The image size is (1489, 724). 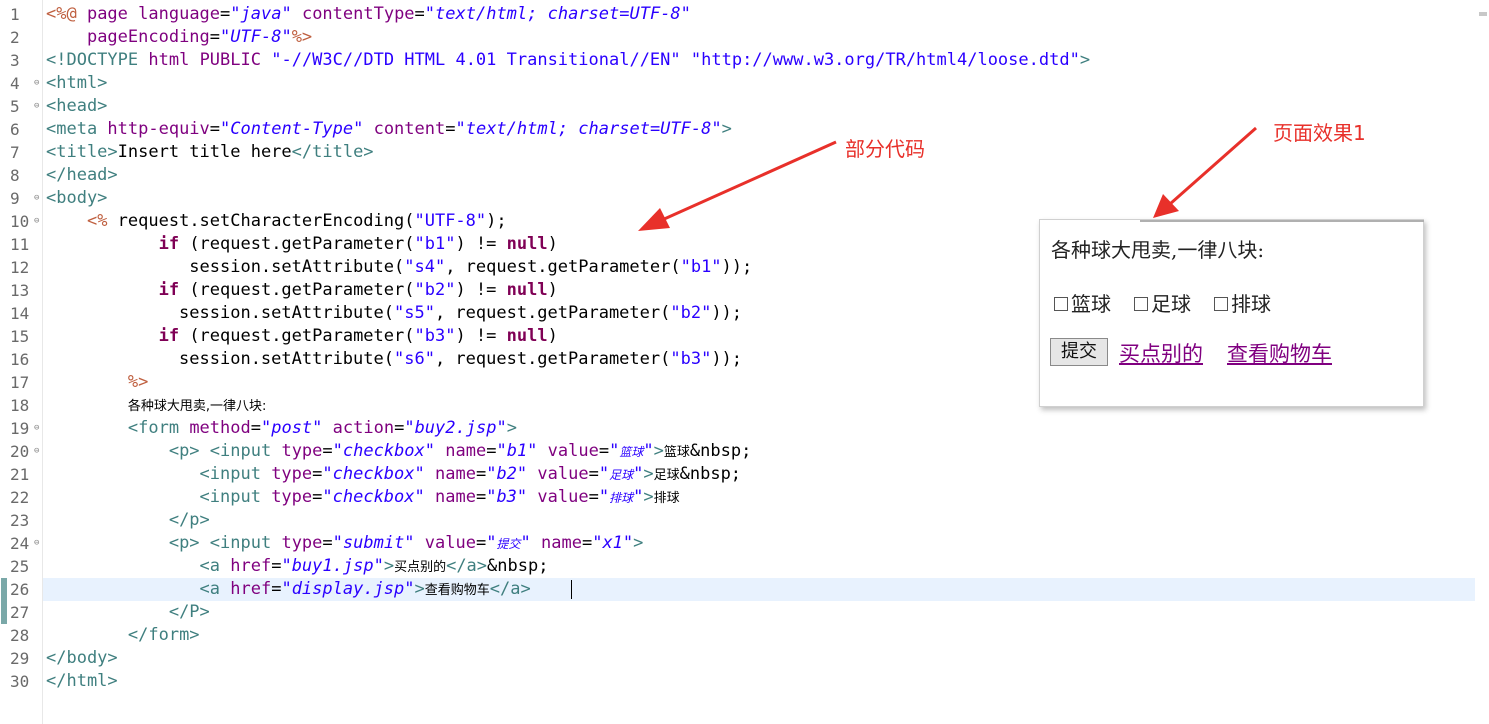 What do you see at coordinates (737, 185) in the screenshot?
I see `arrow-to-code` at bounding box center [737, 185].